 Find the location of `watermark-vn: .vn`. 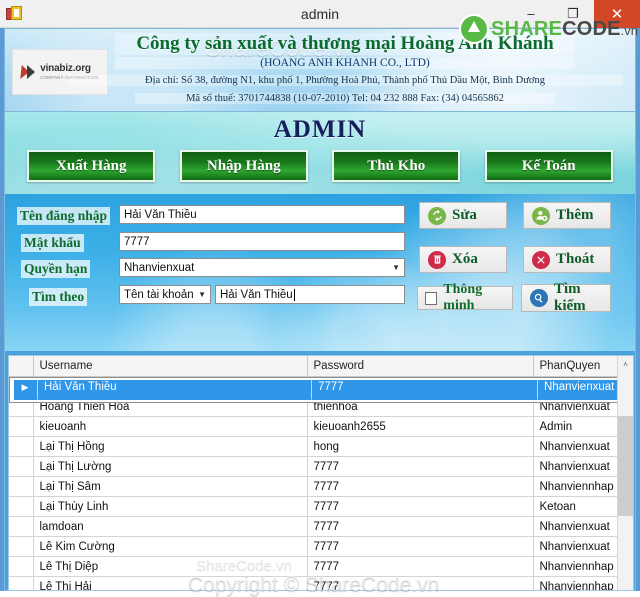

watermark-vn: .vn is located at coordinates (629, 30).